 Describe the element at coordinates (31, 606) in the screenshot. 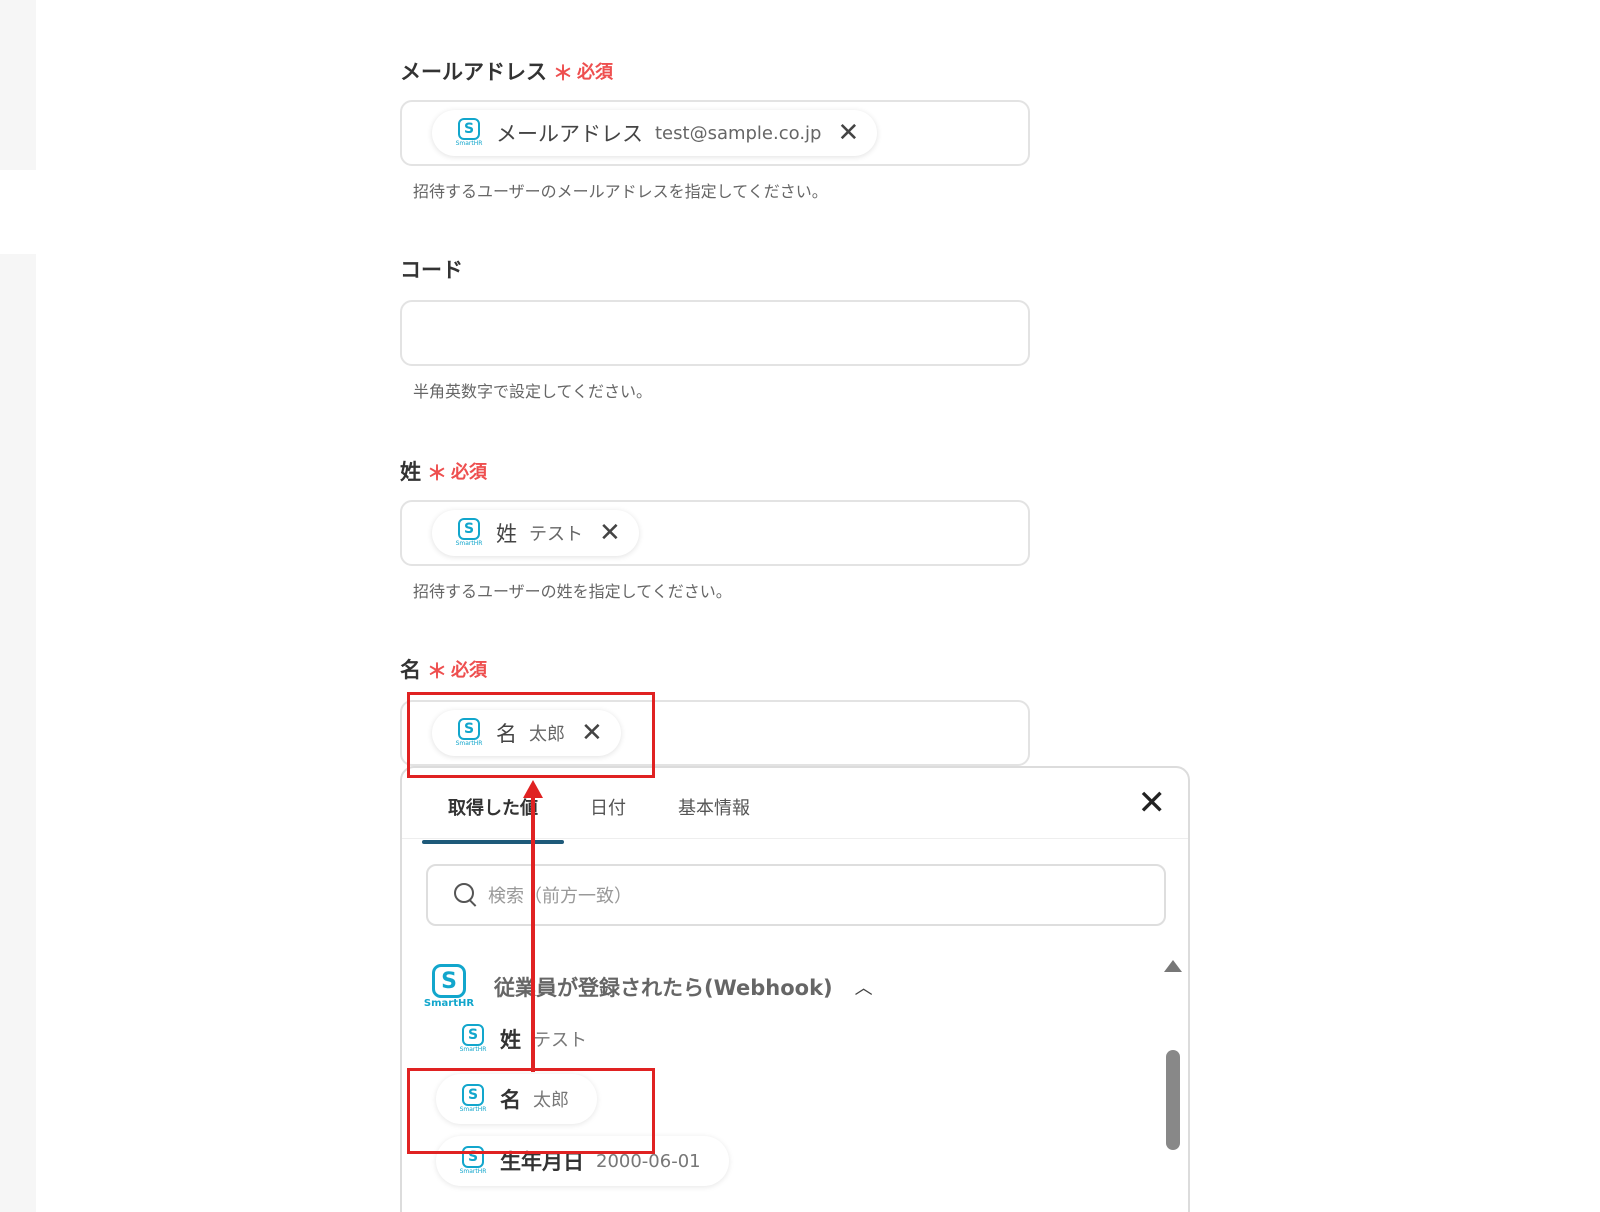

I see `left-sidebar-strip` at that location.